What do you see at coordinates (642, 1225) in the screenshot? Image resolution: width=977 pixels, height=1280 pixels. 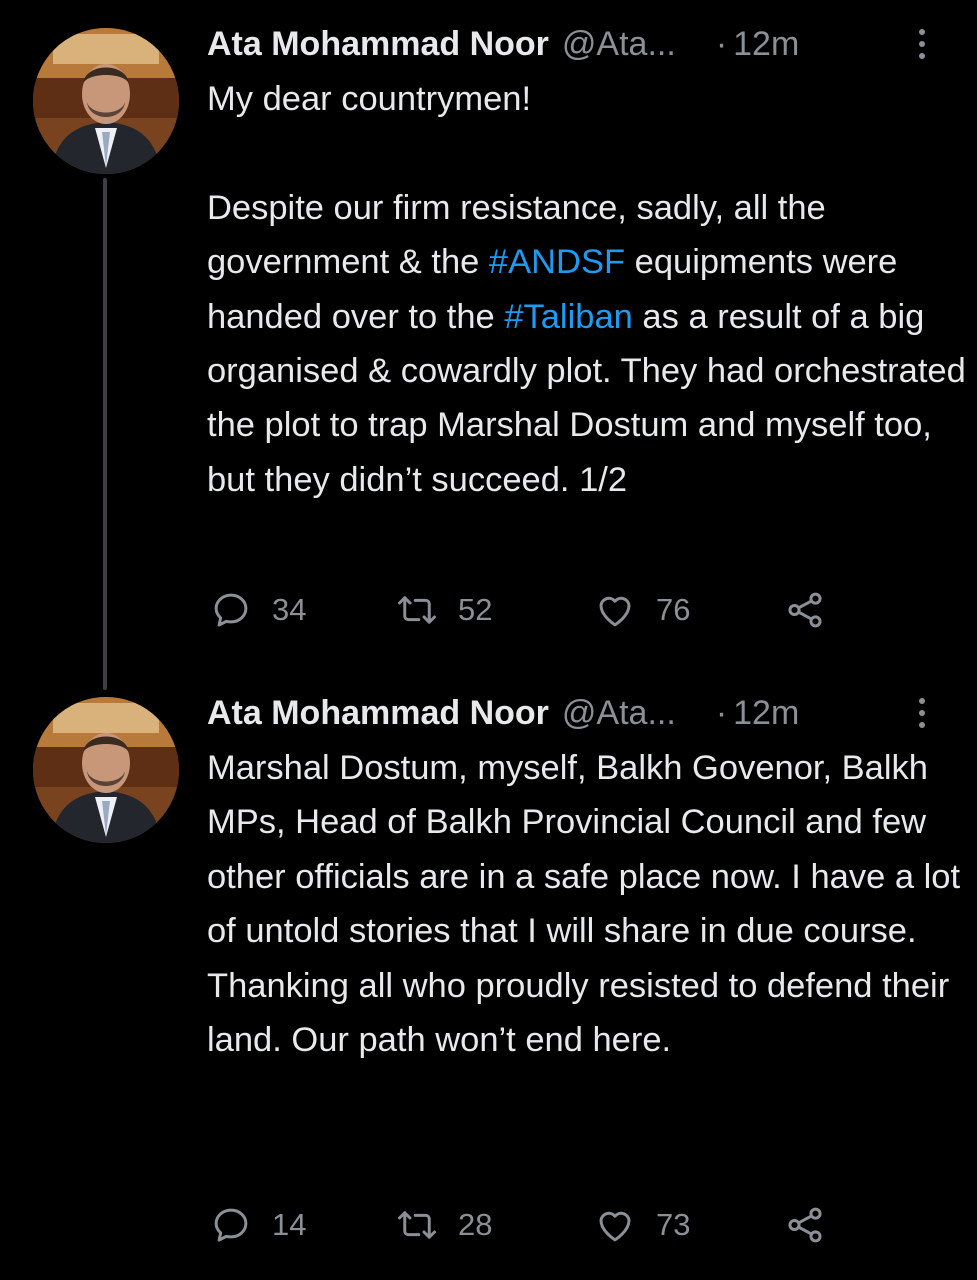 I see `like-button: 73` at bounding box center [642, 1225].